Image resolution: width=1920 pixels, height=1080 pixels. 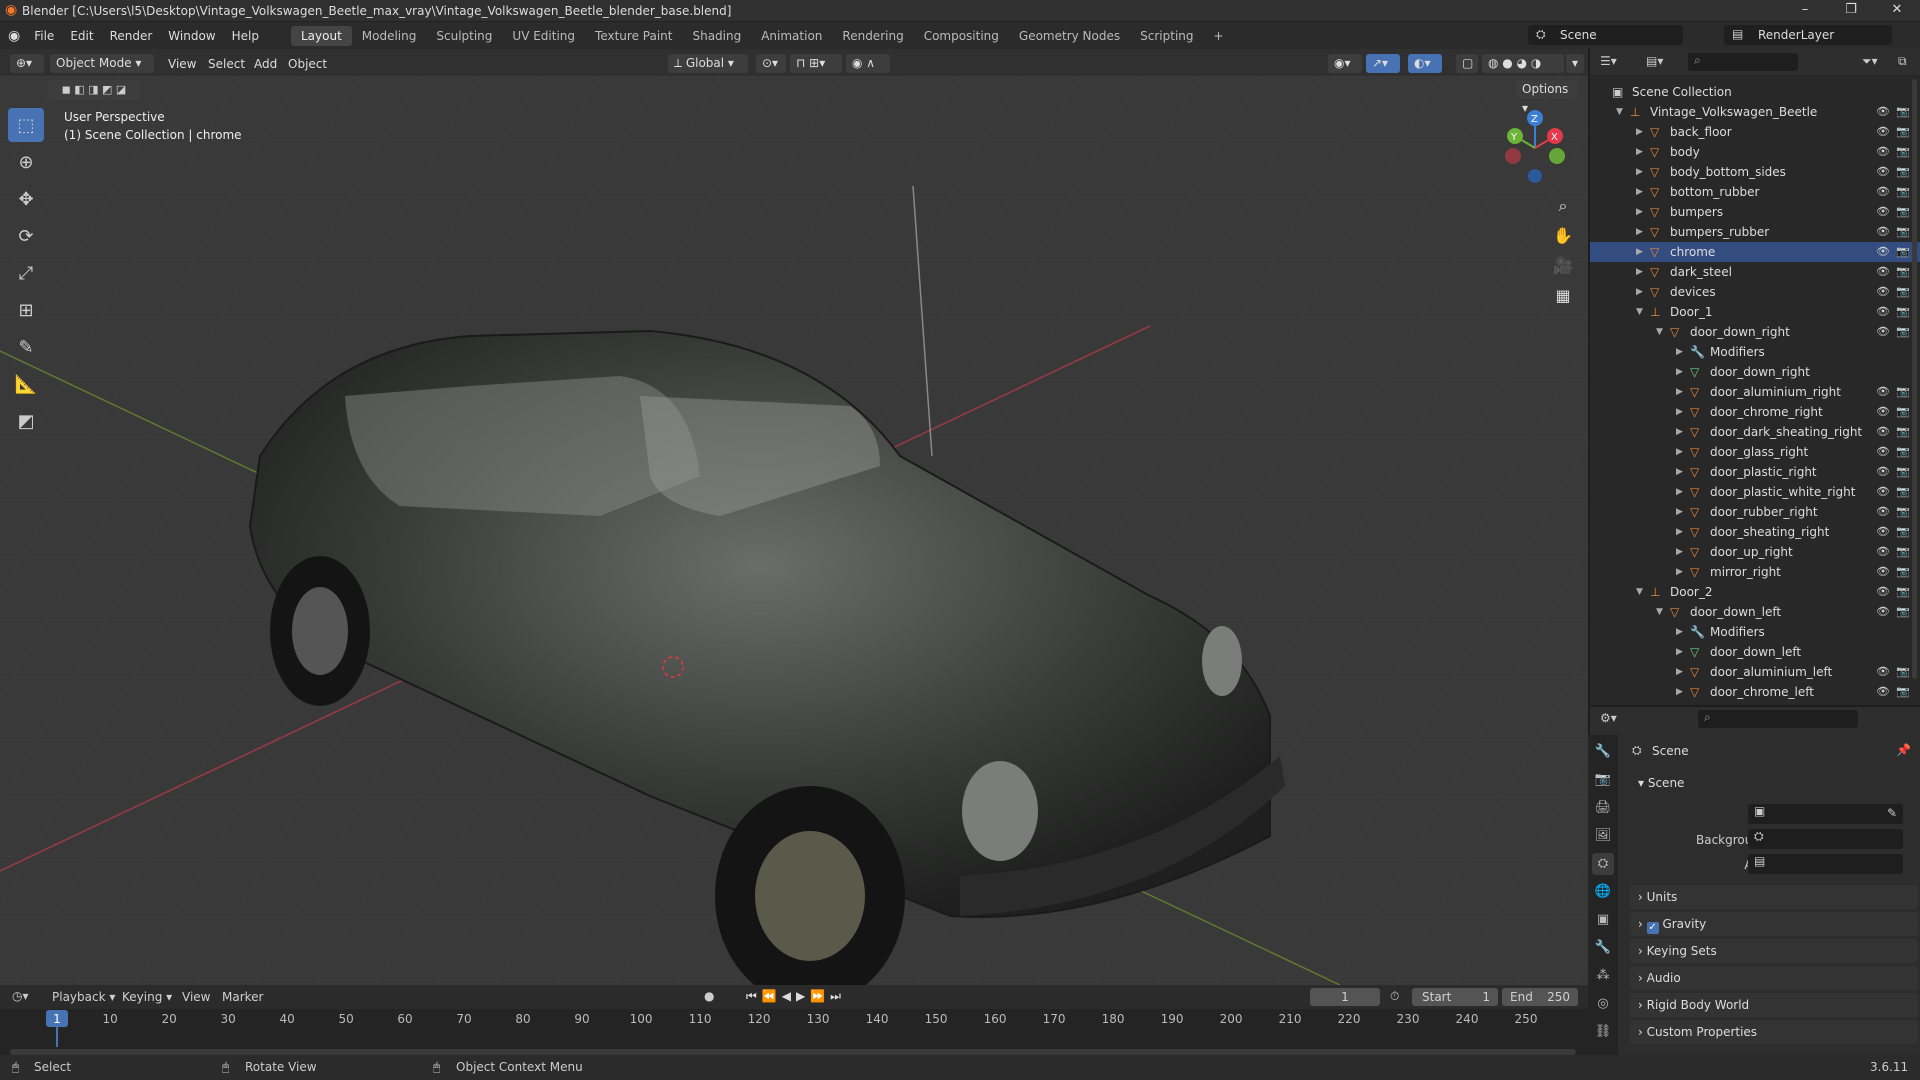 I want to click on output-tab-icon: 🖨, so click(x=1603, y=808).